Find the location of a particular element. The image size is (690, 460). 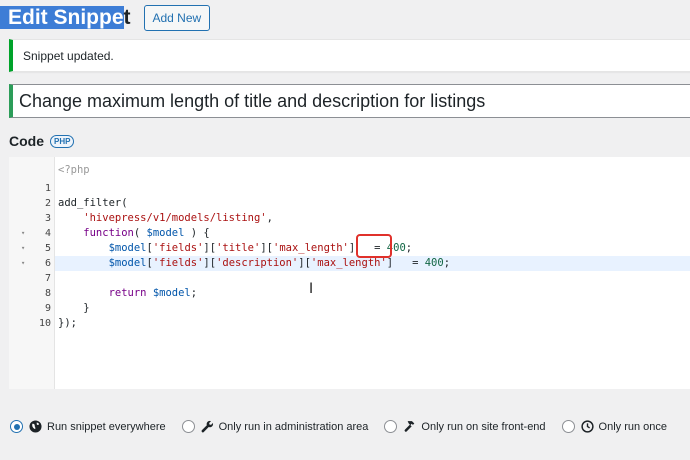

line-number: 6 is located at coordinates (47, 263).